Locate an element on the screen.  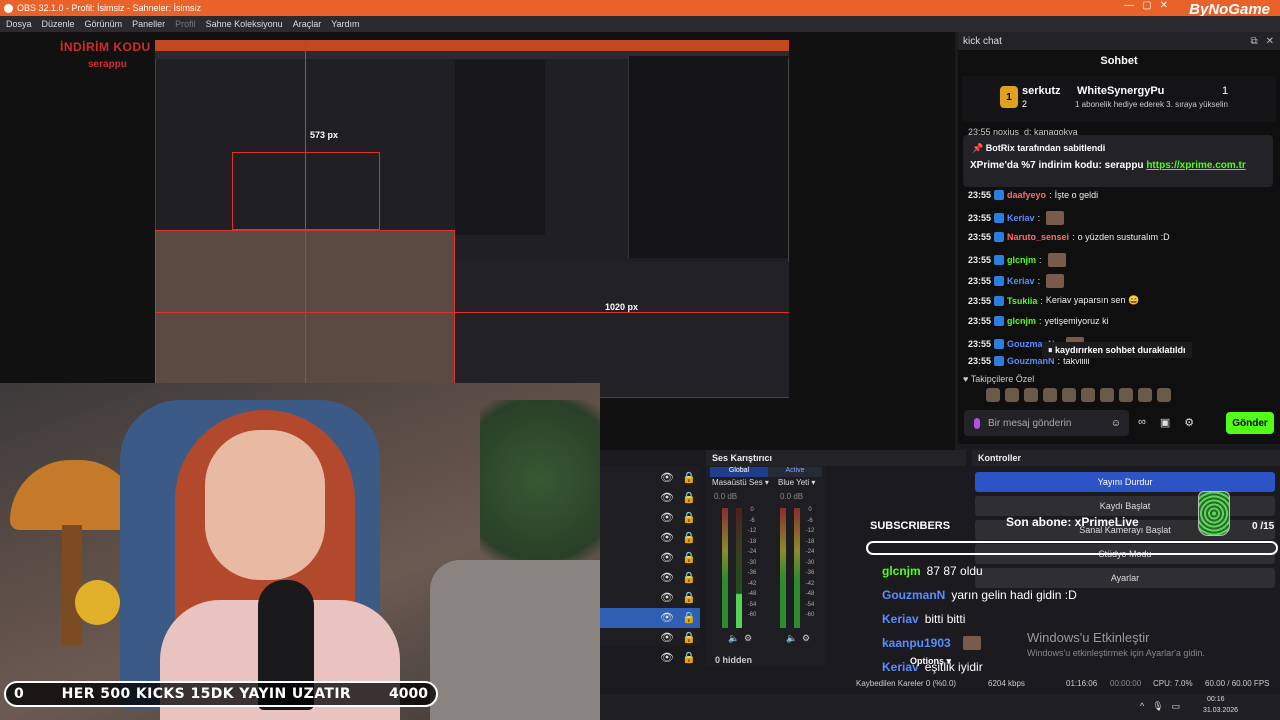
tab-active: Active is located at coordinates (795, 472).